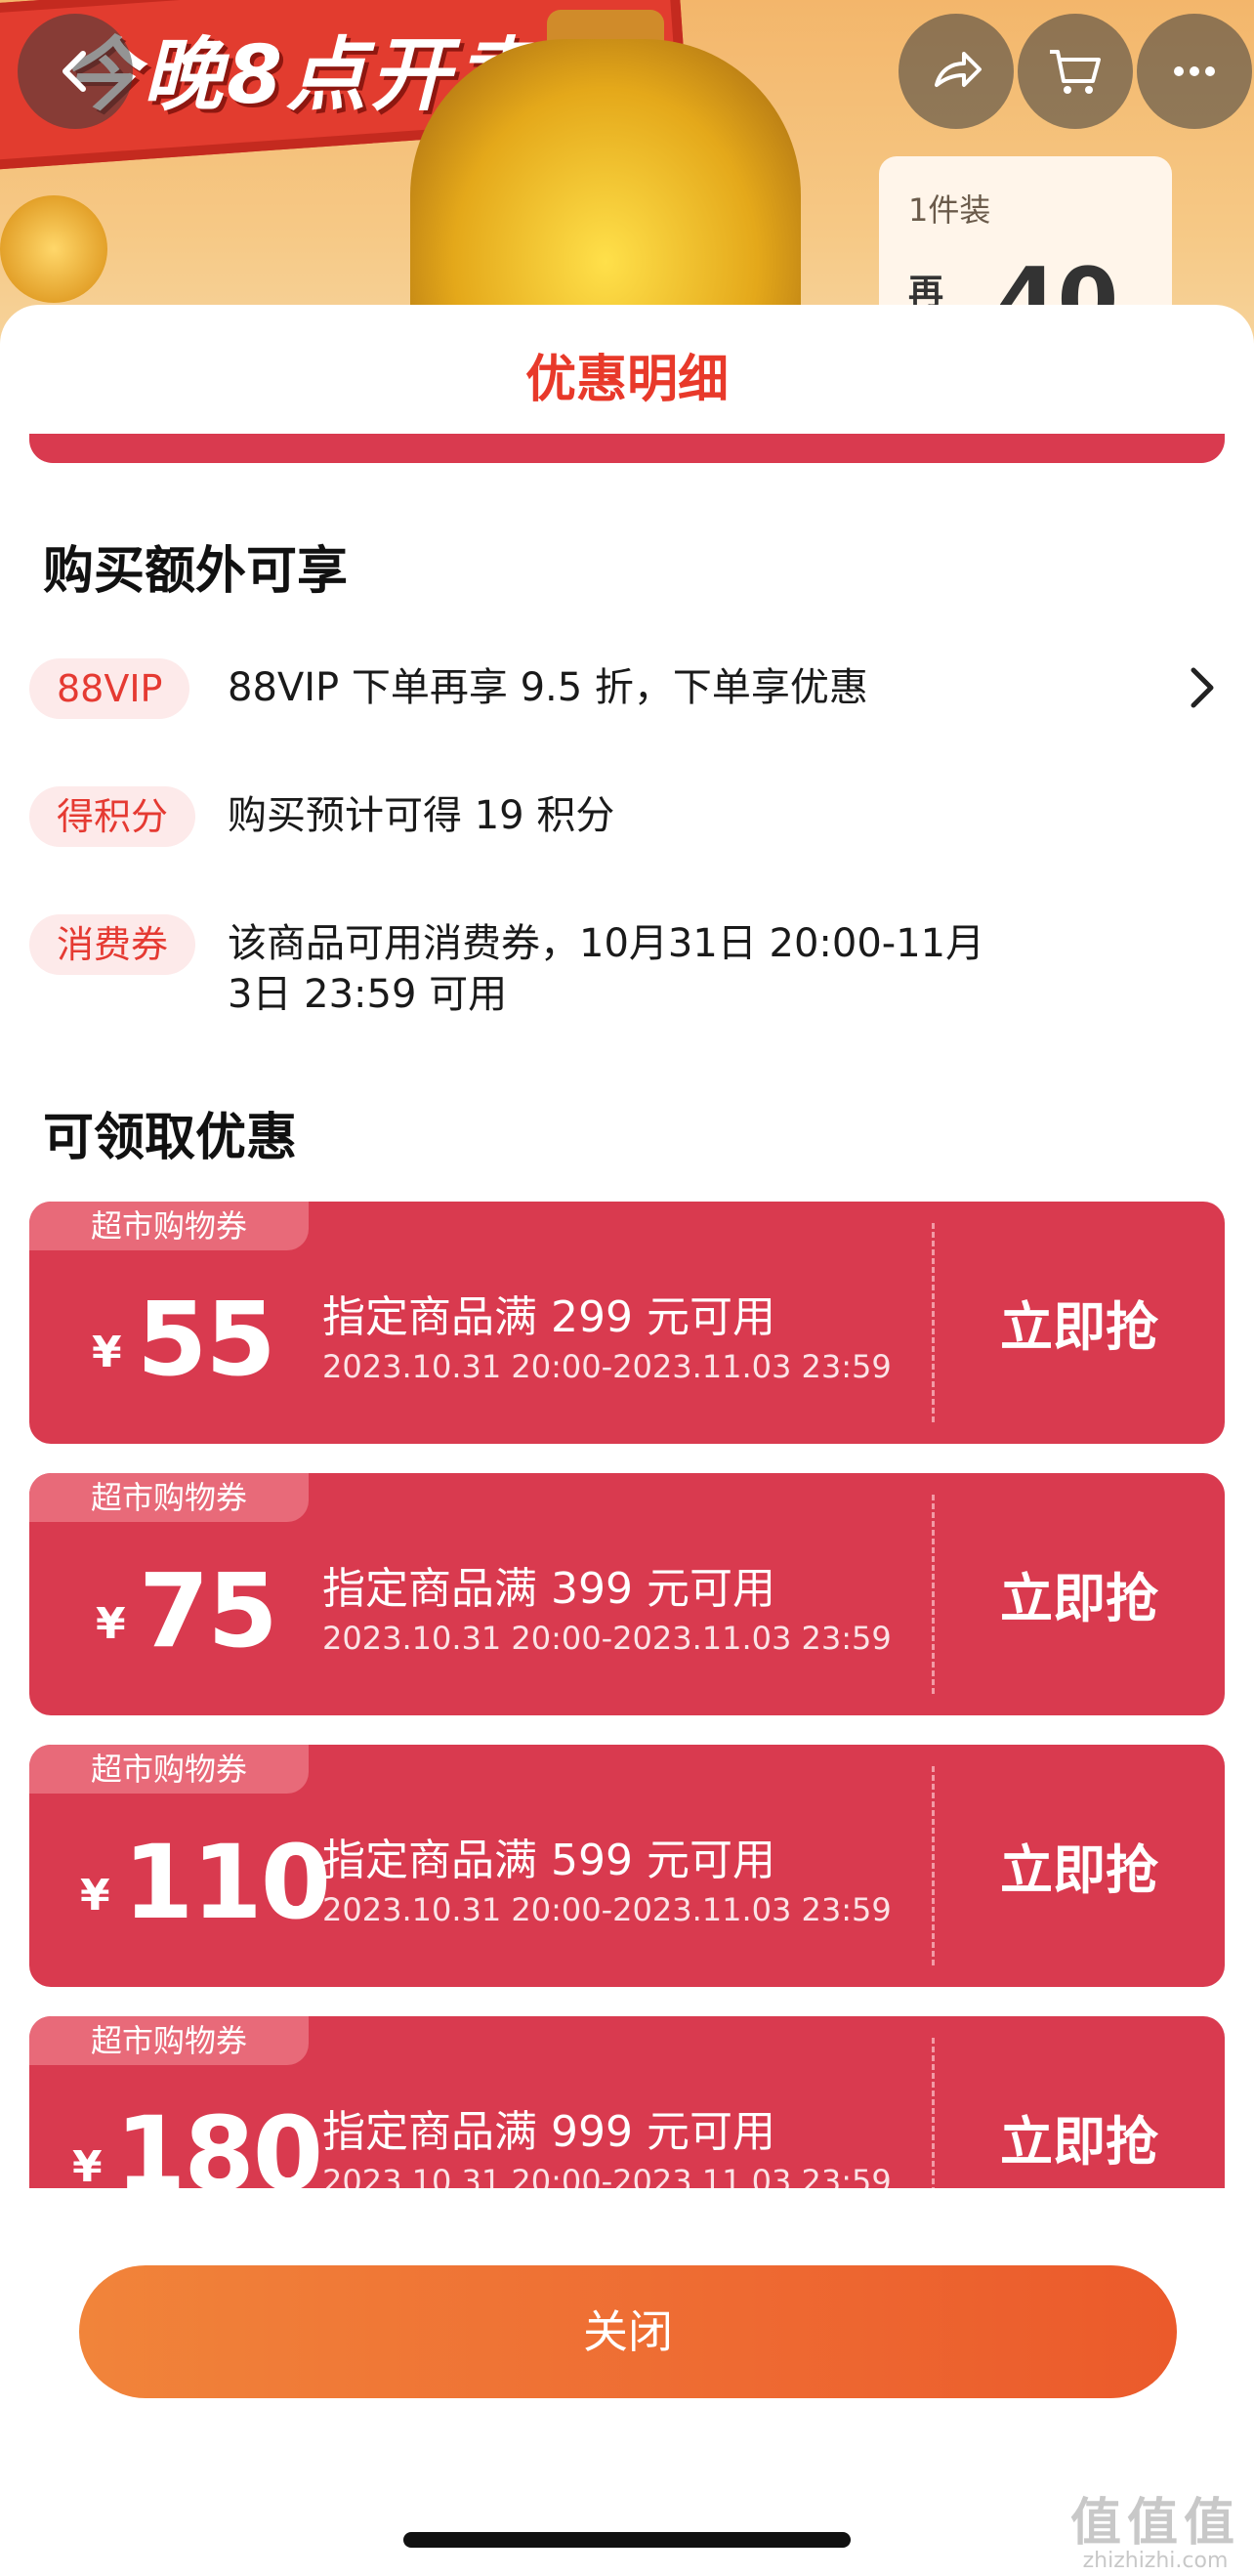 The image size is (1254, 2576). I want to click on perk-tag-points: 得积分, so click(113, 816).